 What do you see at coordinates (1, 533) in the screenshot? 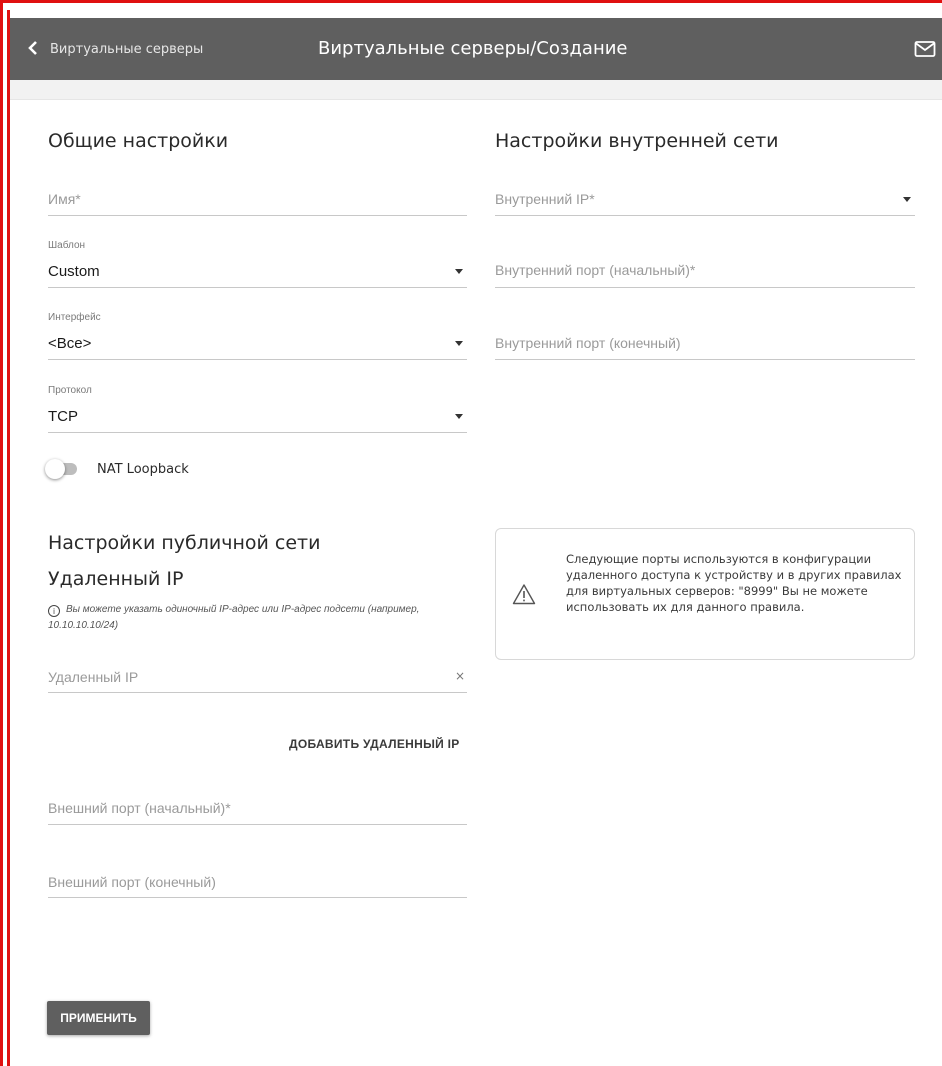
I see `window-border-left` at bounding box center [1, 533].